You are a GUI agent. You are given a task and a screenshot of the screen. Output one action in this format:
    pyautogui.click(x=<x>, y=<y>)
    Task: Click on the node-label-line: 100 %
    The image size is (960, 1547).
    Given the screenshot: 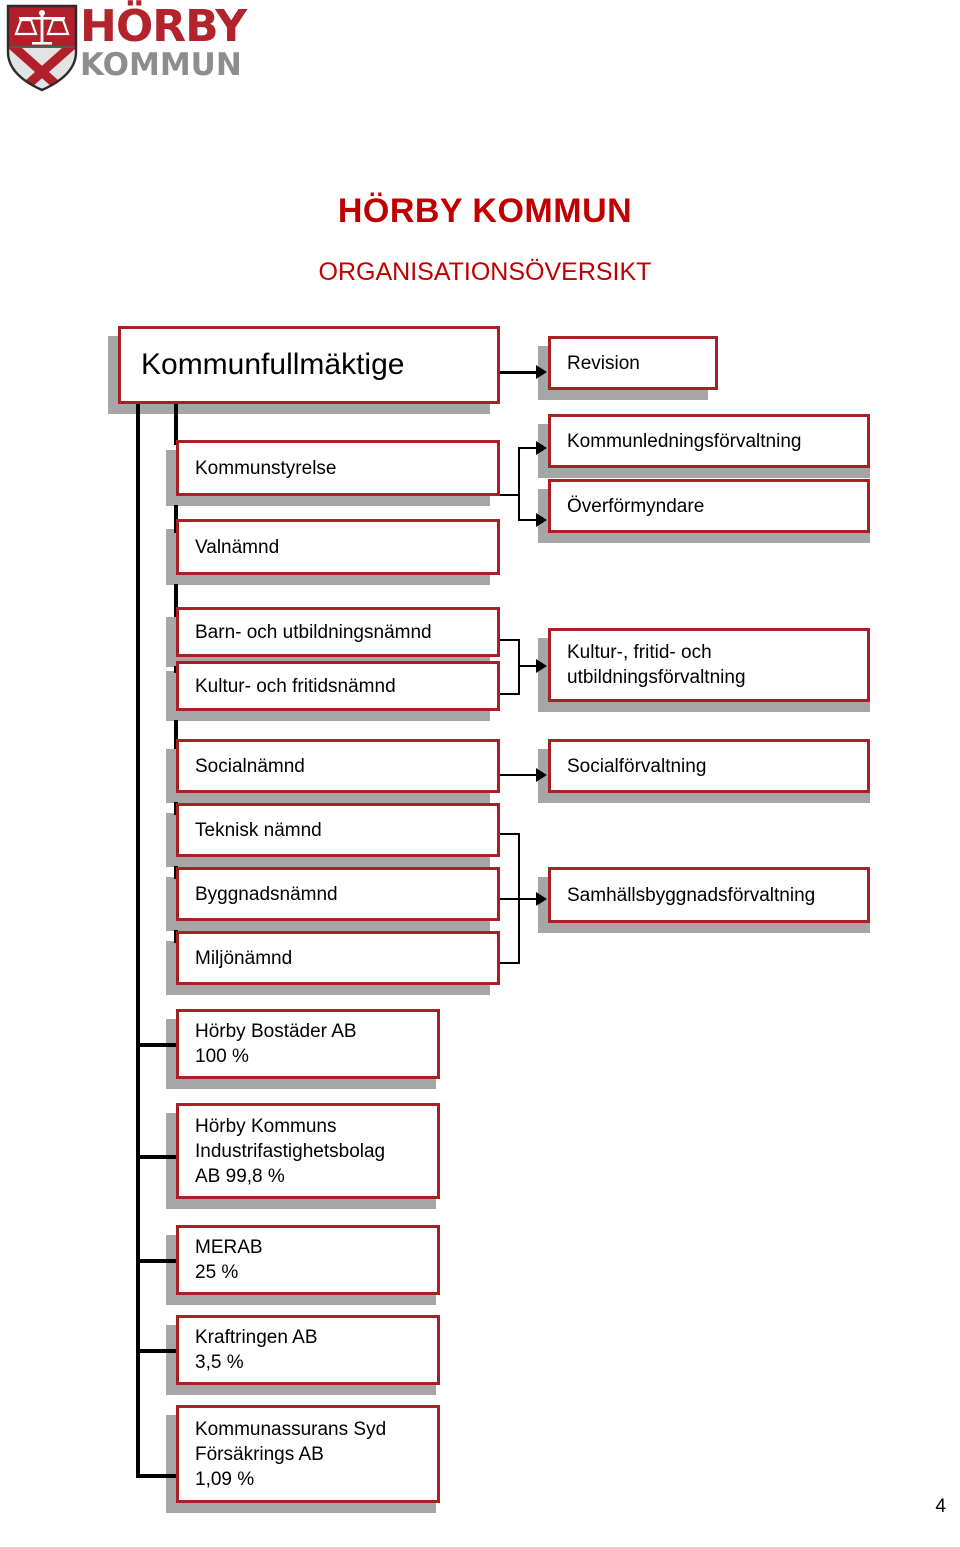 What is the action you would take?
    pyautogui.click(x=222, y=1056)
    